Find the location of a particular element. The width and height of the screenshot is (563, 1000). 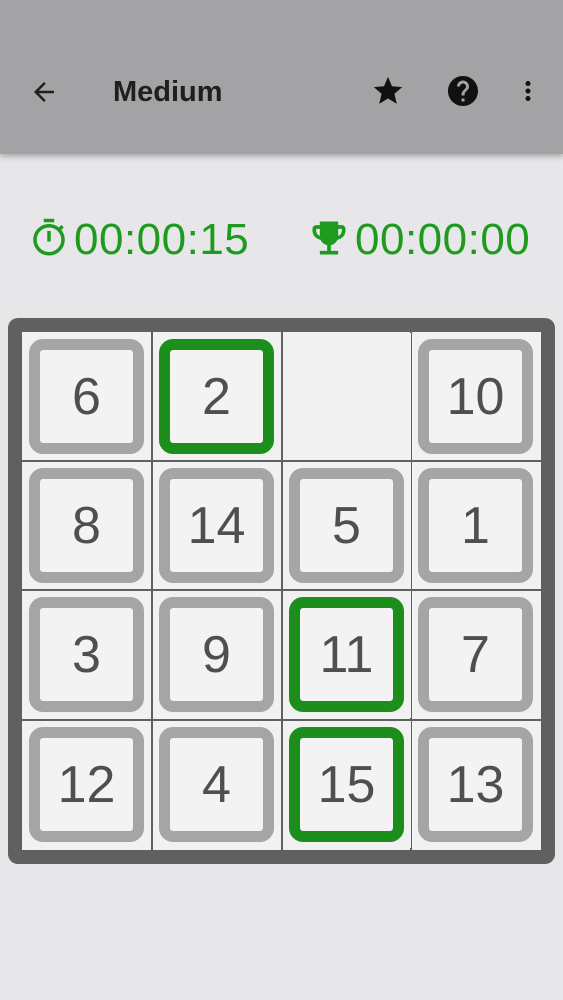

board-cell: 7 is located at coordinates (476, 654).